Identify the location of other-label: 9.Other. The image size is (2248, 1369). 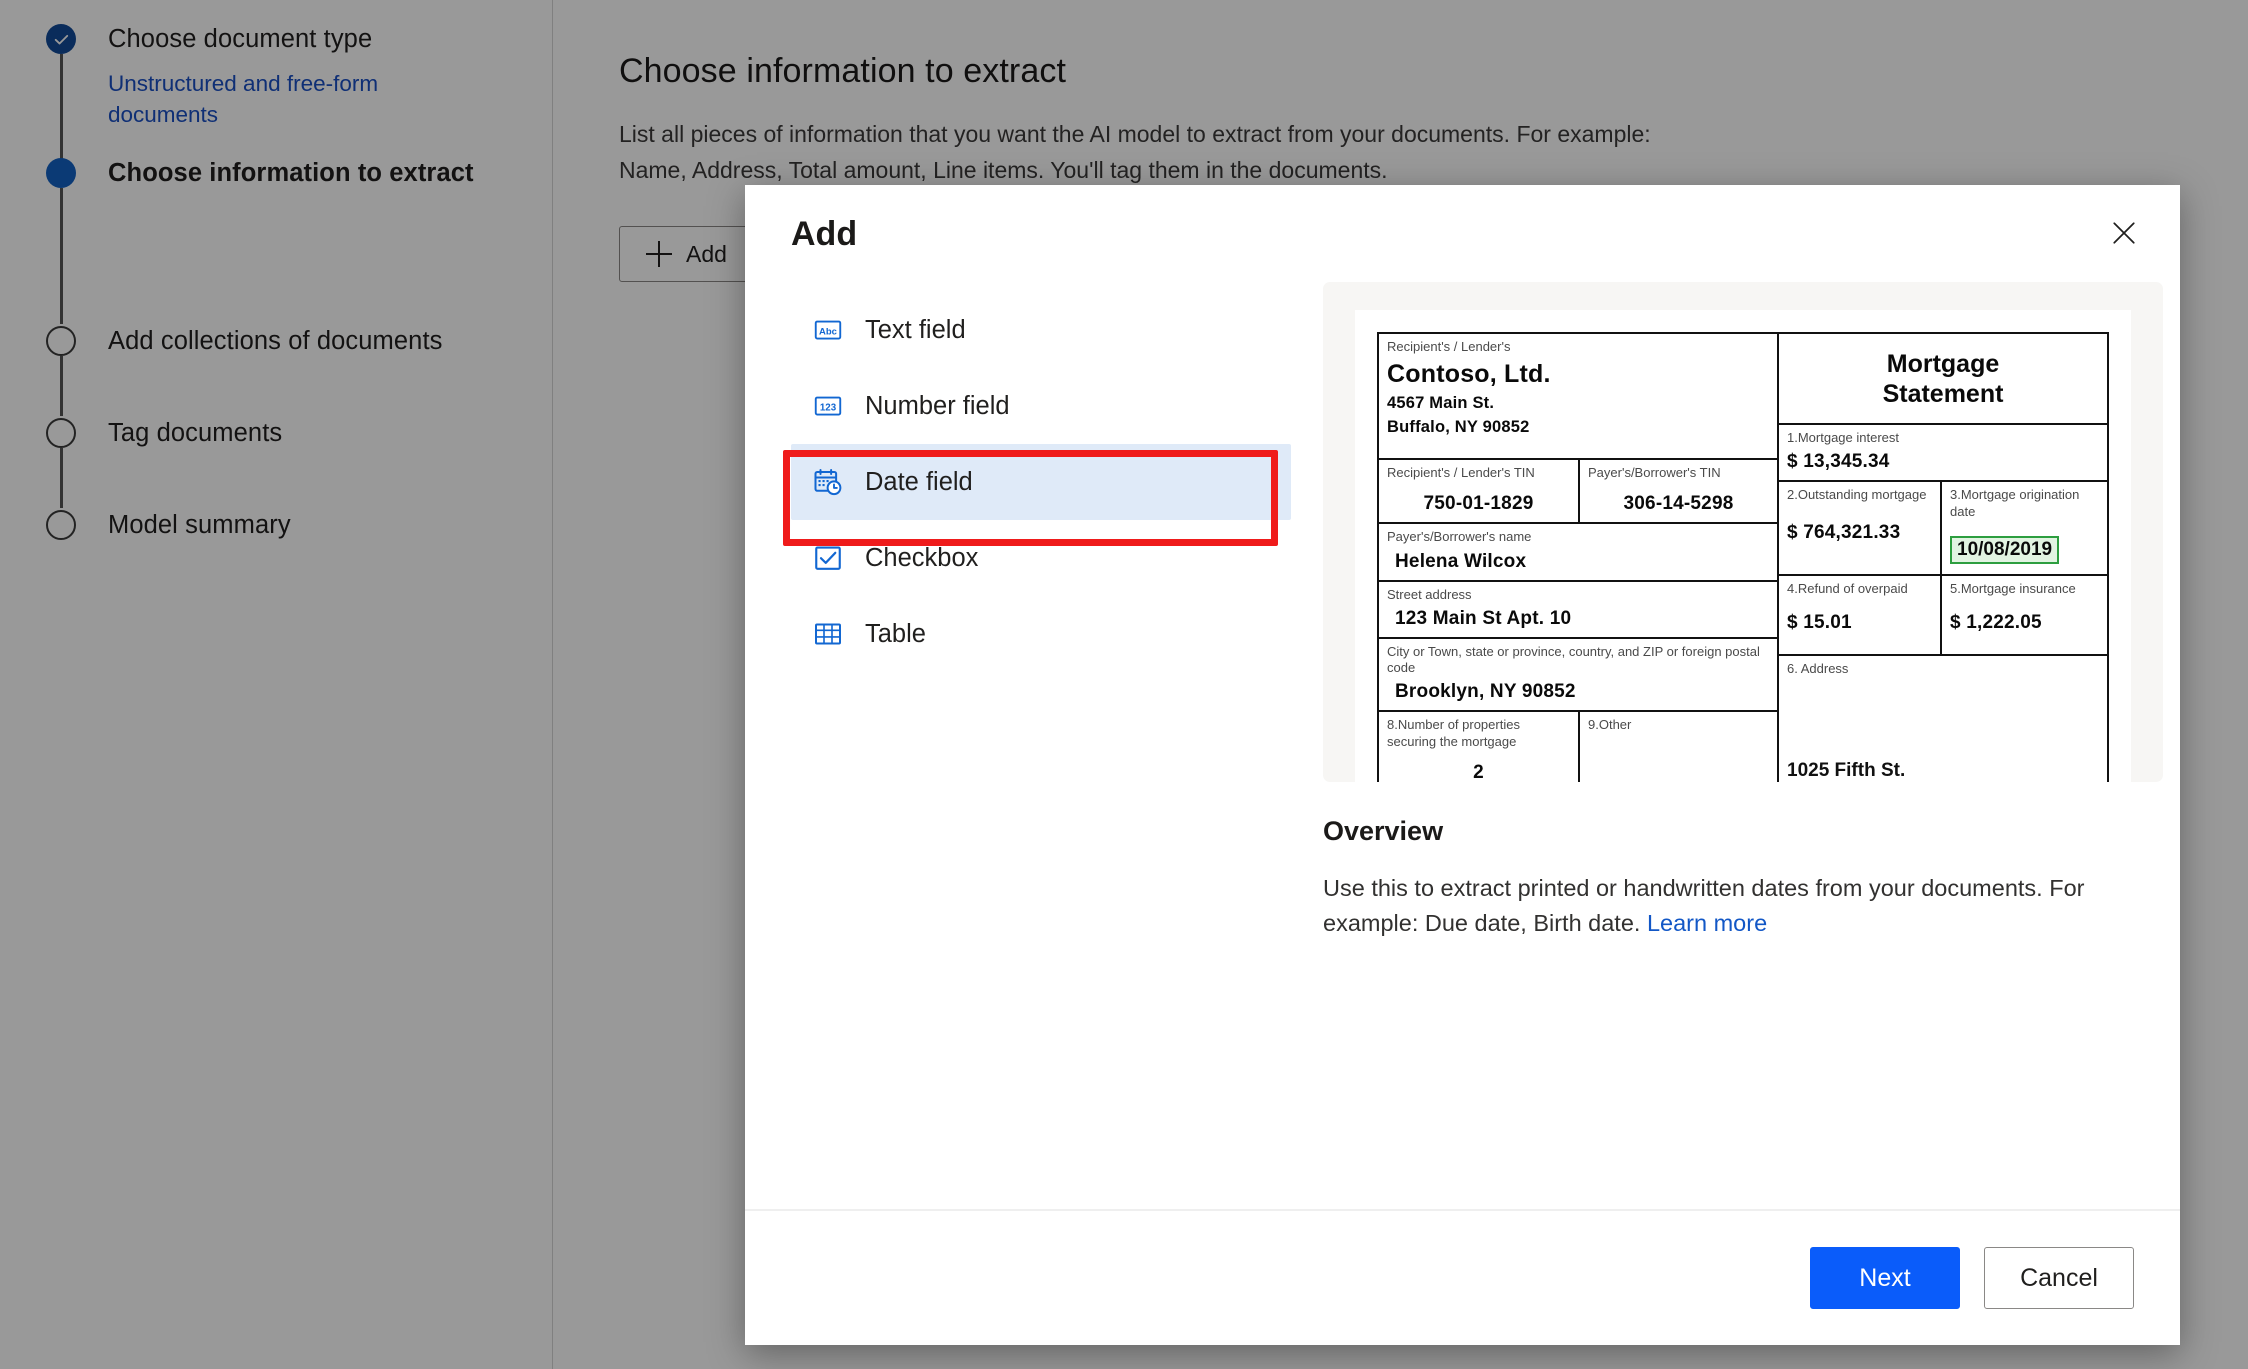
(1610, 725).